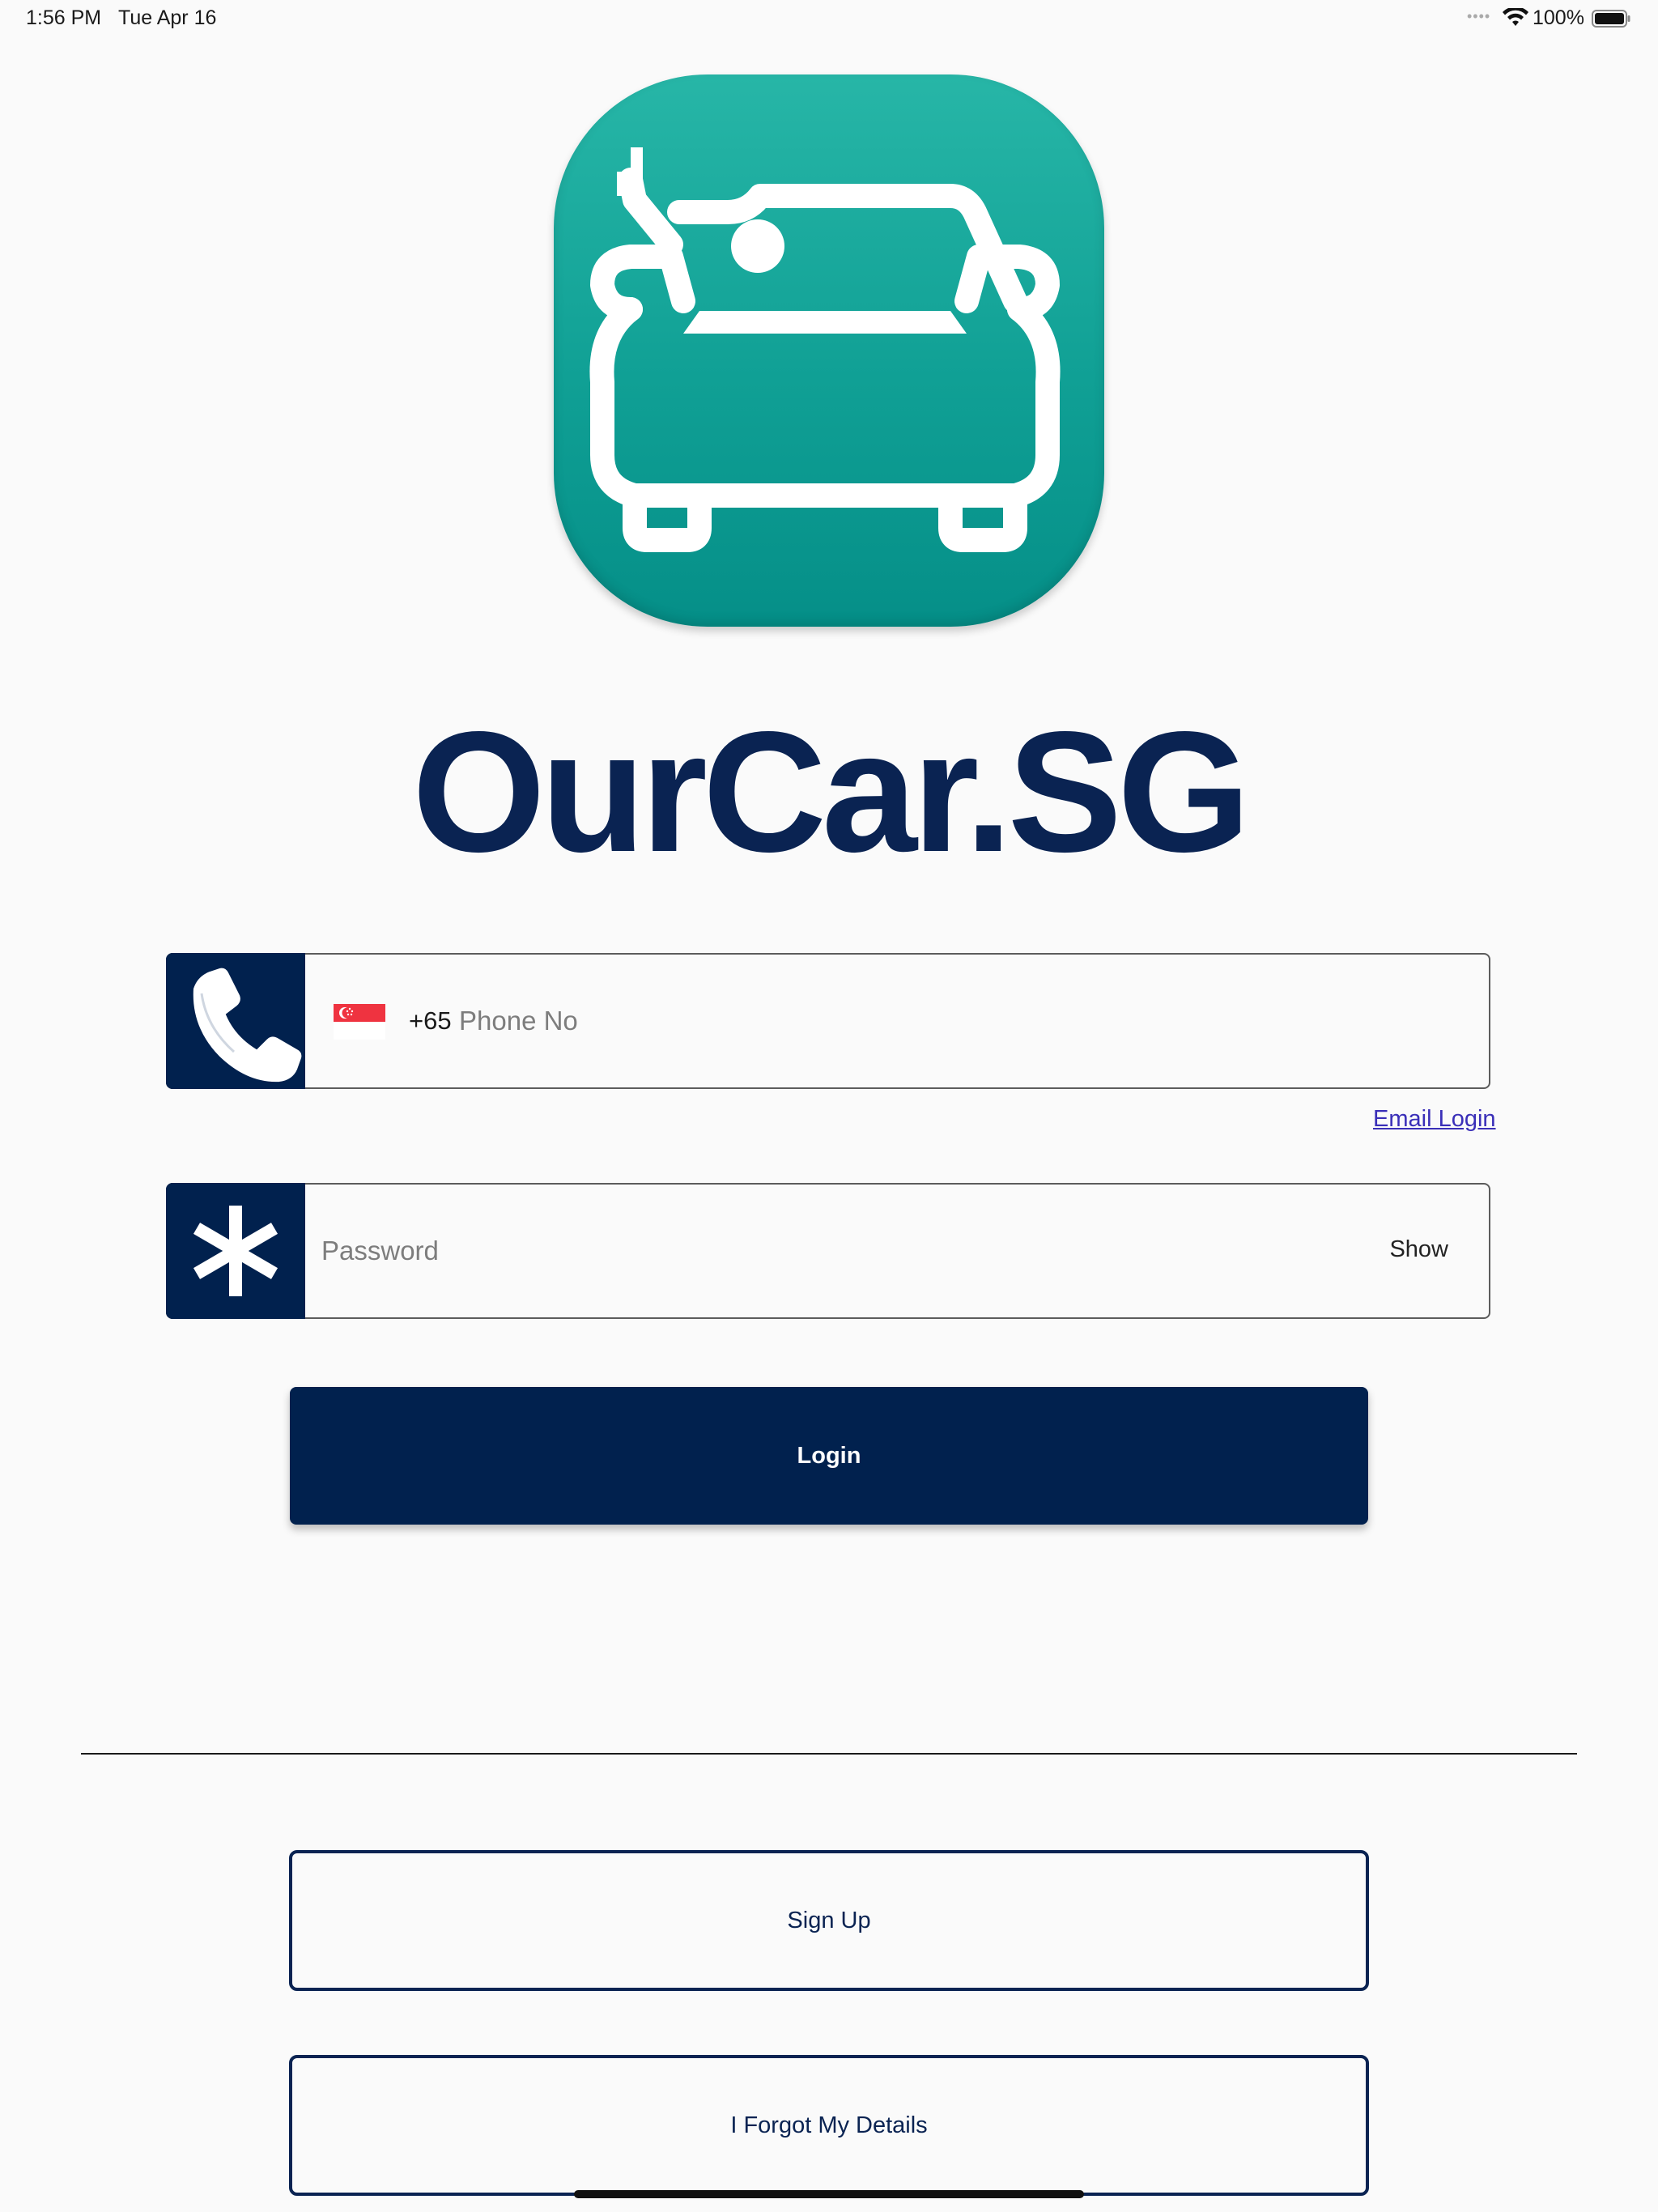 The height and width of the screenshot is (2212, 1658). I want to click on singapore-flag-icon, so click(359, 1022).